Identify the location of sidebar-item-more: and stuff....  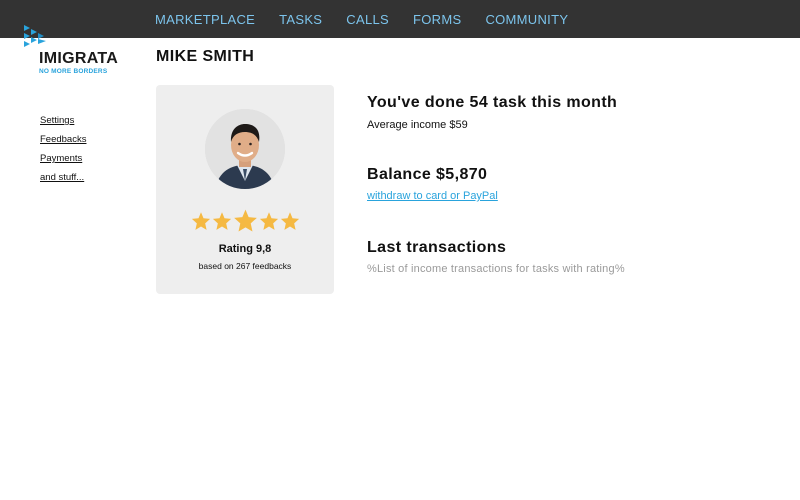
(63, 177).